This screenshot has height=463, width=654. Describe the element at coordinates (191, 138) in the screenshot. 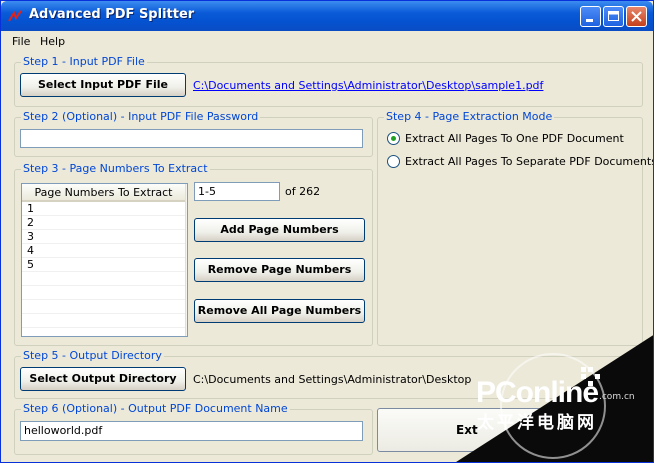

I see `password-field` at that location.